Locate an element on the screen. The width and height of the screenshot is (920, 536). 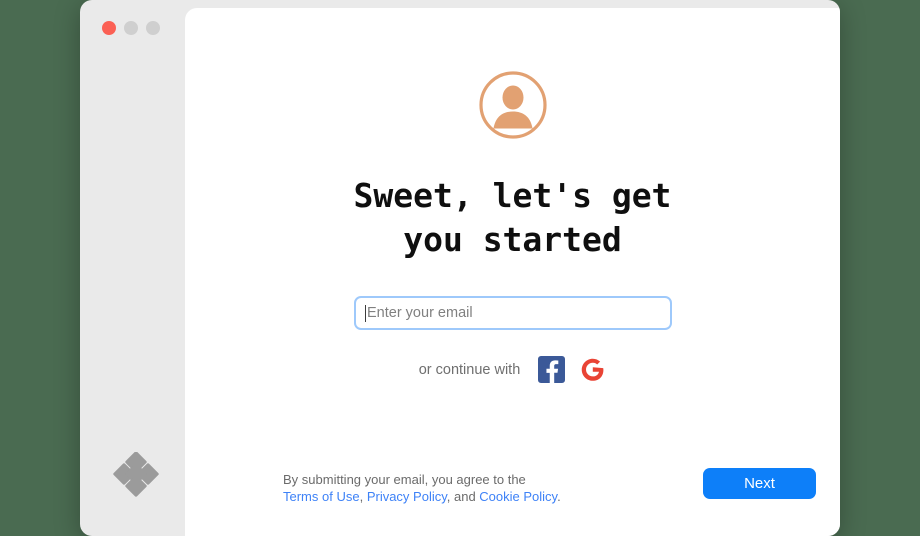
close-button is located at coordinates (109, 28).